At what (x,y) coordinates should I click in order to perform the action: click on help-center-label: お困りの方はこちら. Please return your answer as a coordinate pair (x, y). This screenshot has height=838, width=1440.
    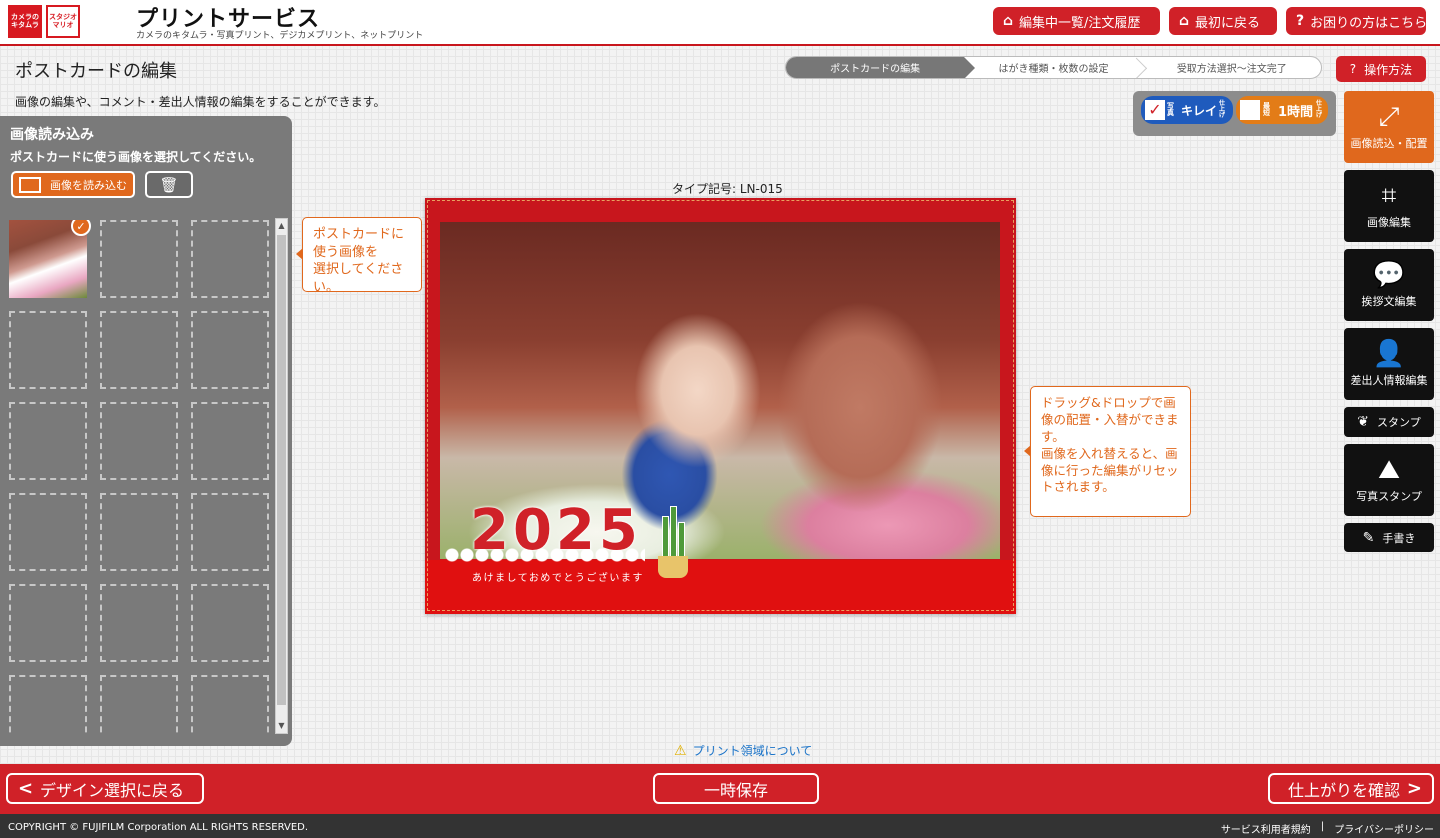
    Looking at the image, I should click on (1369, 23).